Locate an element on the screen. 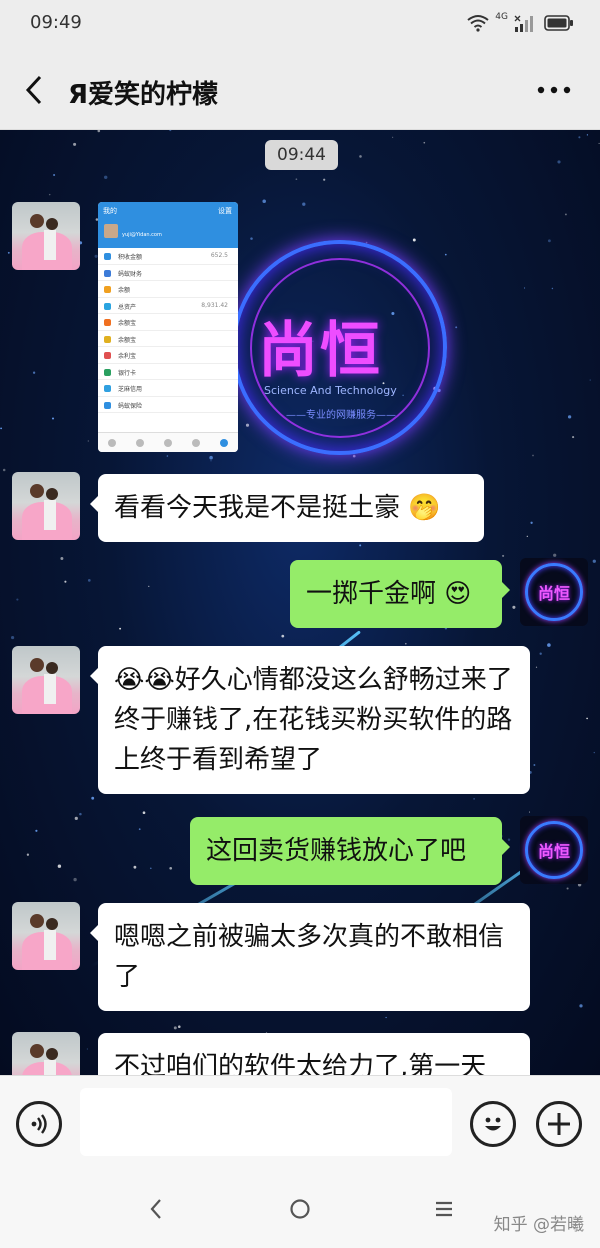 This screenshot has width=600, height=1248. status-time: 09:49 is located at coordinates (56, 22).